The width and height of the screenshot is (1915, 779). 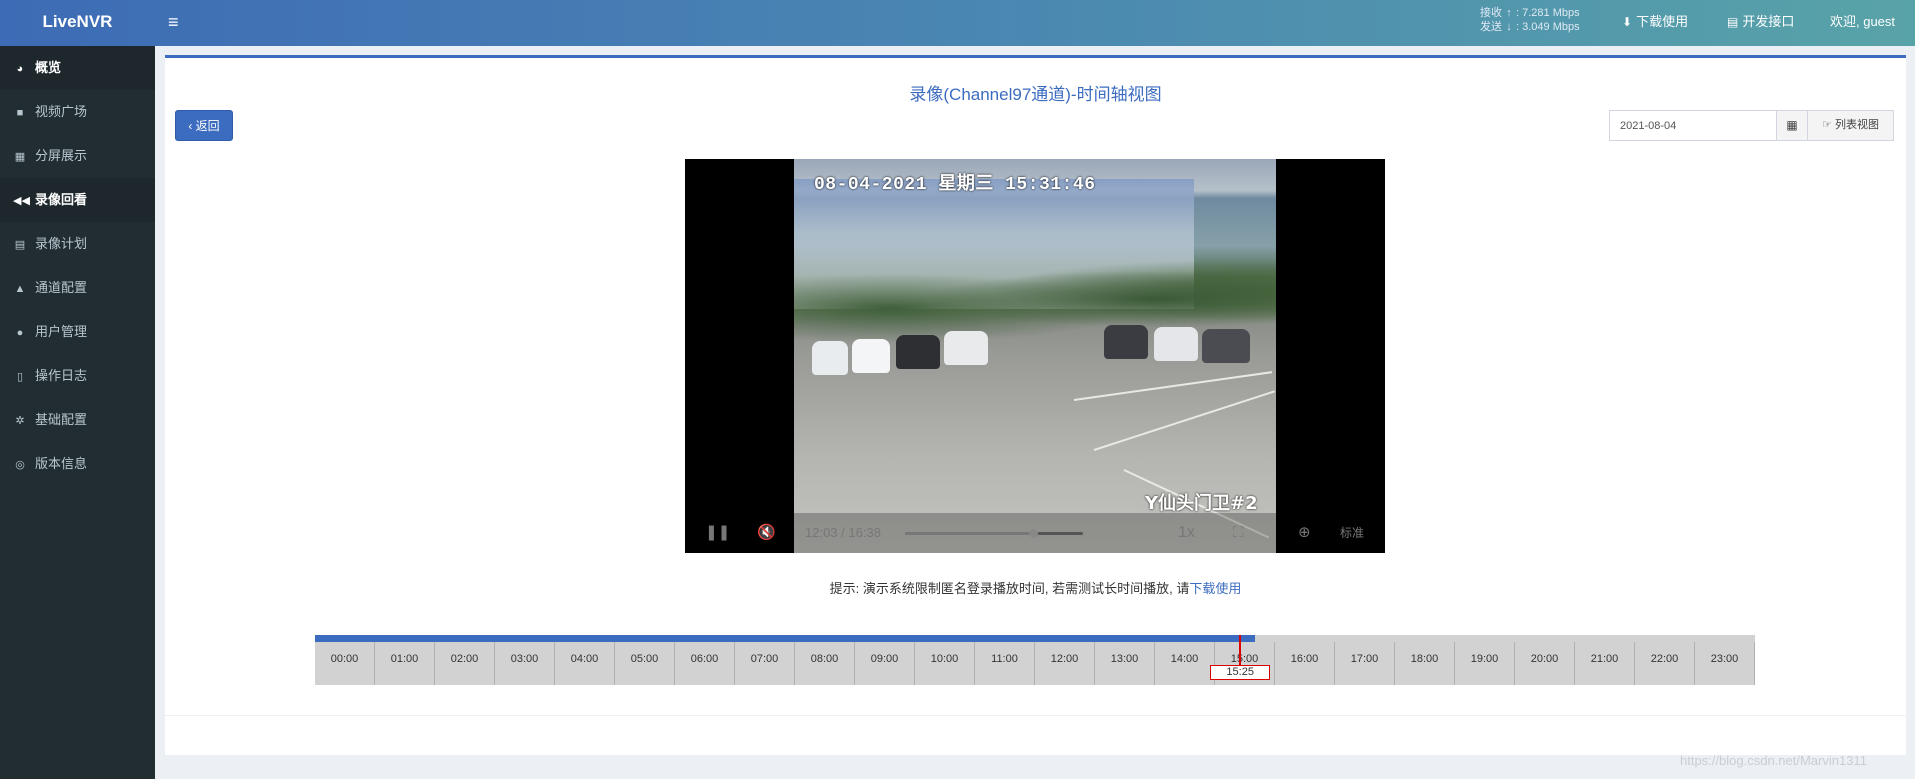 I want to click on sidebar-item-label: 录像计划, so click(x=61, y=243).